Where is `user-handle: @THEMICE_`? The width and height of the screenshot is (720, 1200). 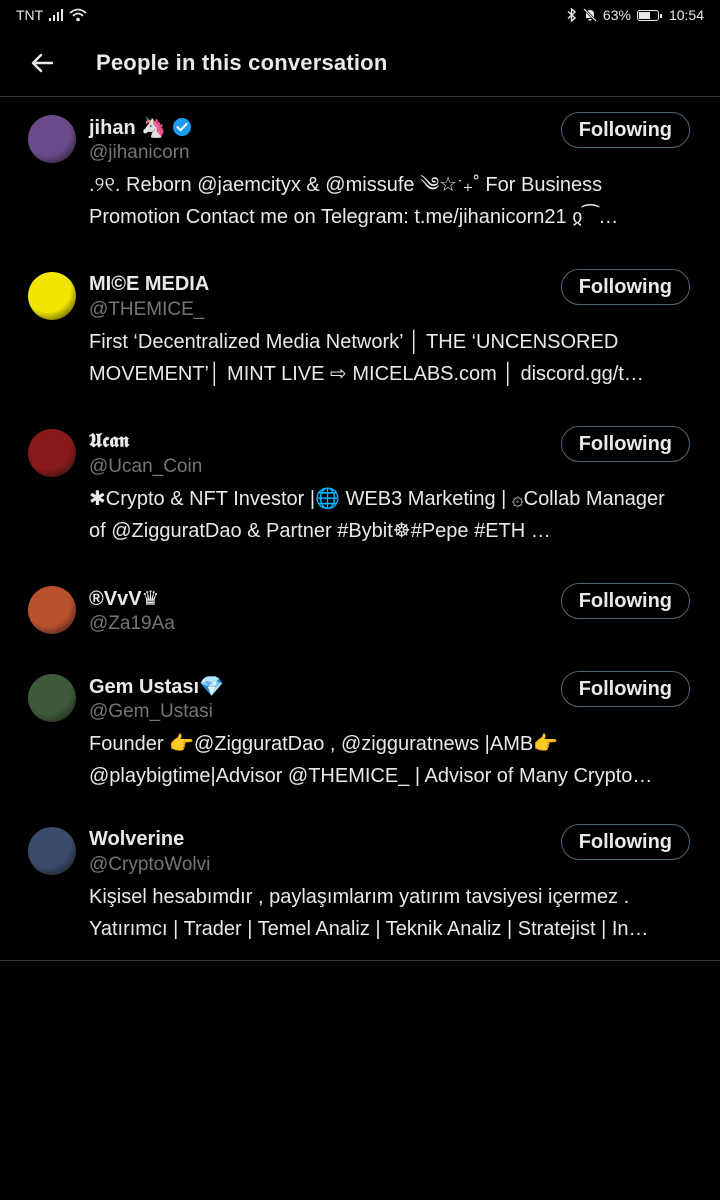
user-handle: @THEMICE_ is located at coordinates (149, 311).